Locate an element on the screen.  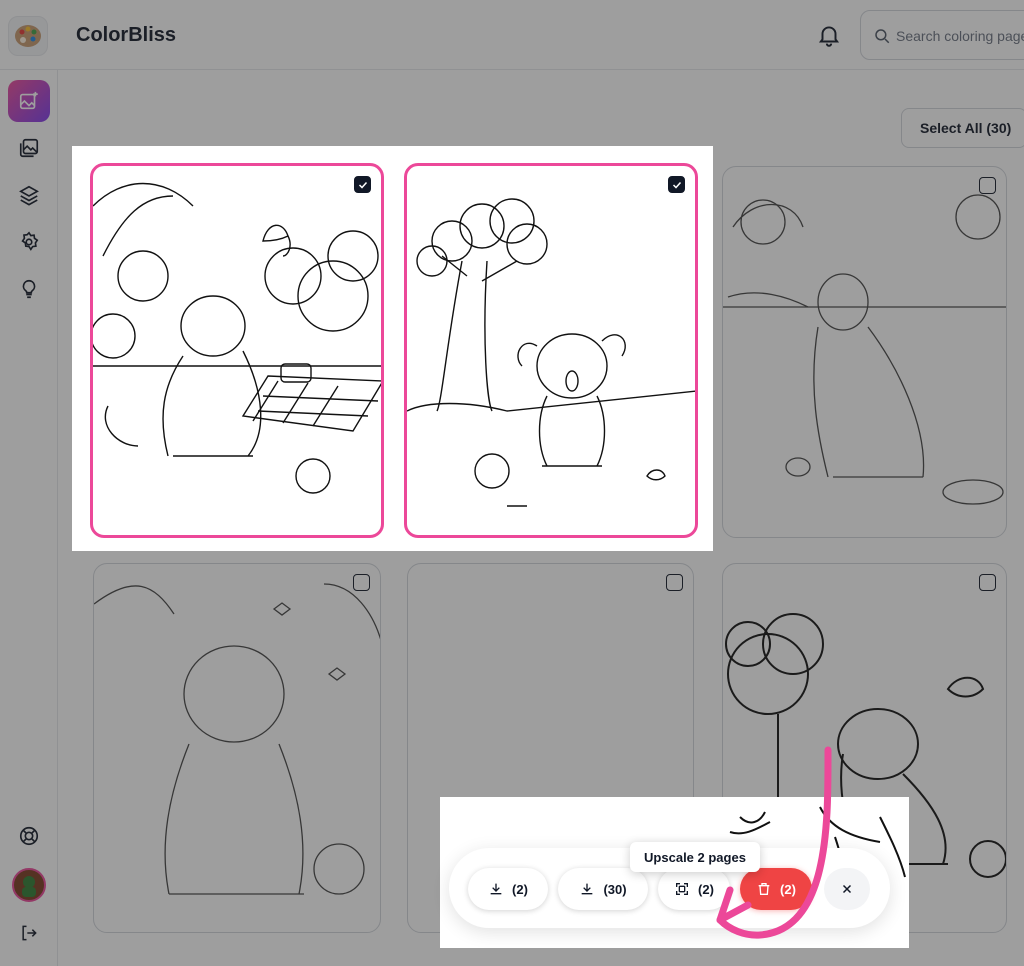
sidebar is located at coordinates (29, 518).